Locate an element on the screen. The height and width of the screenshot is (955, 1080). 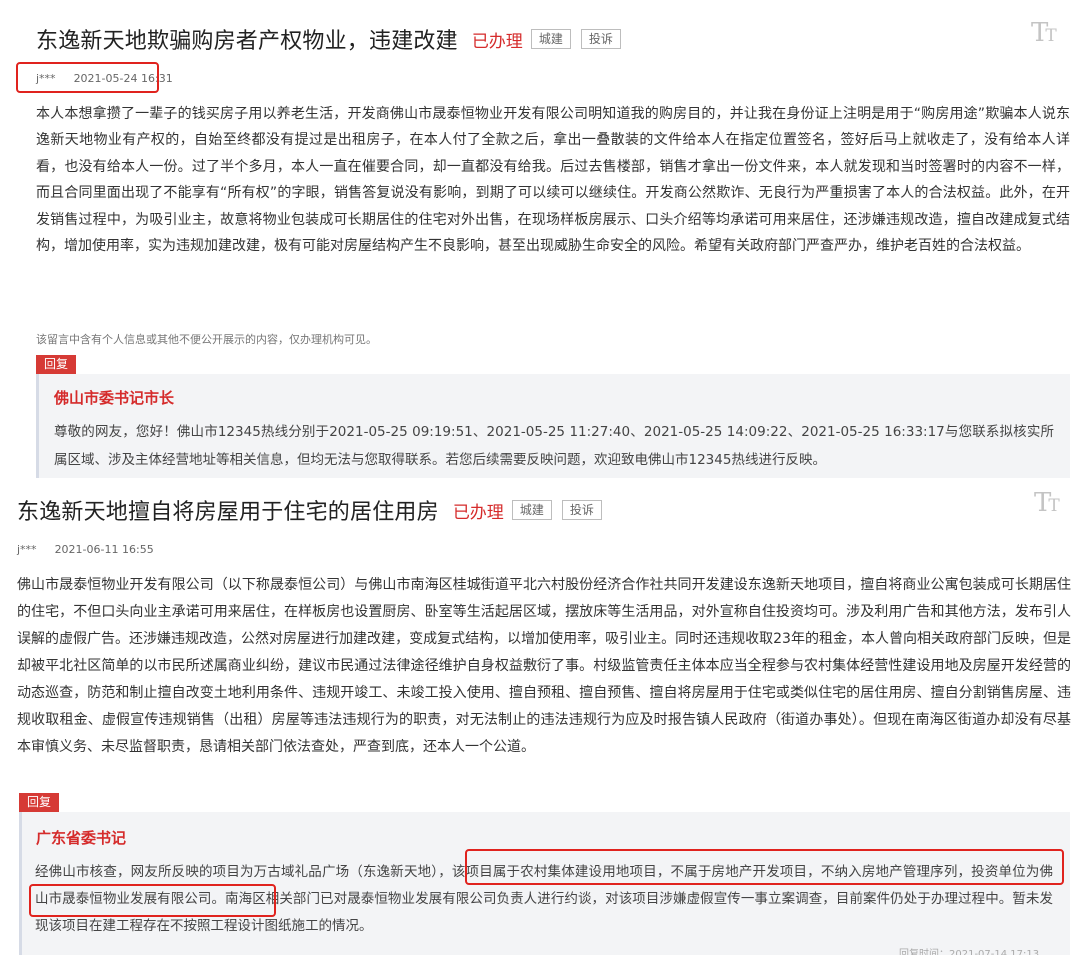
post-meta: j*** 2021-06-11 16:55 is located at coordinates (85, 549).